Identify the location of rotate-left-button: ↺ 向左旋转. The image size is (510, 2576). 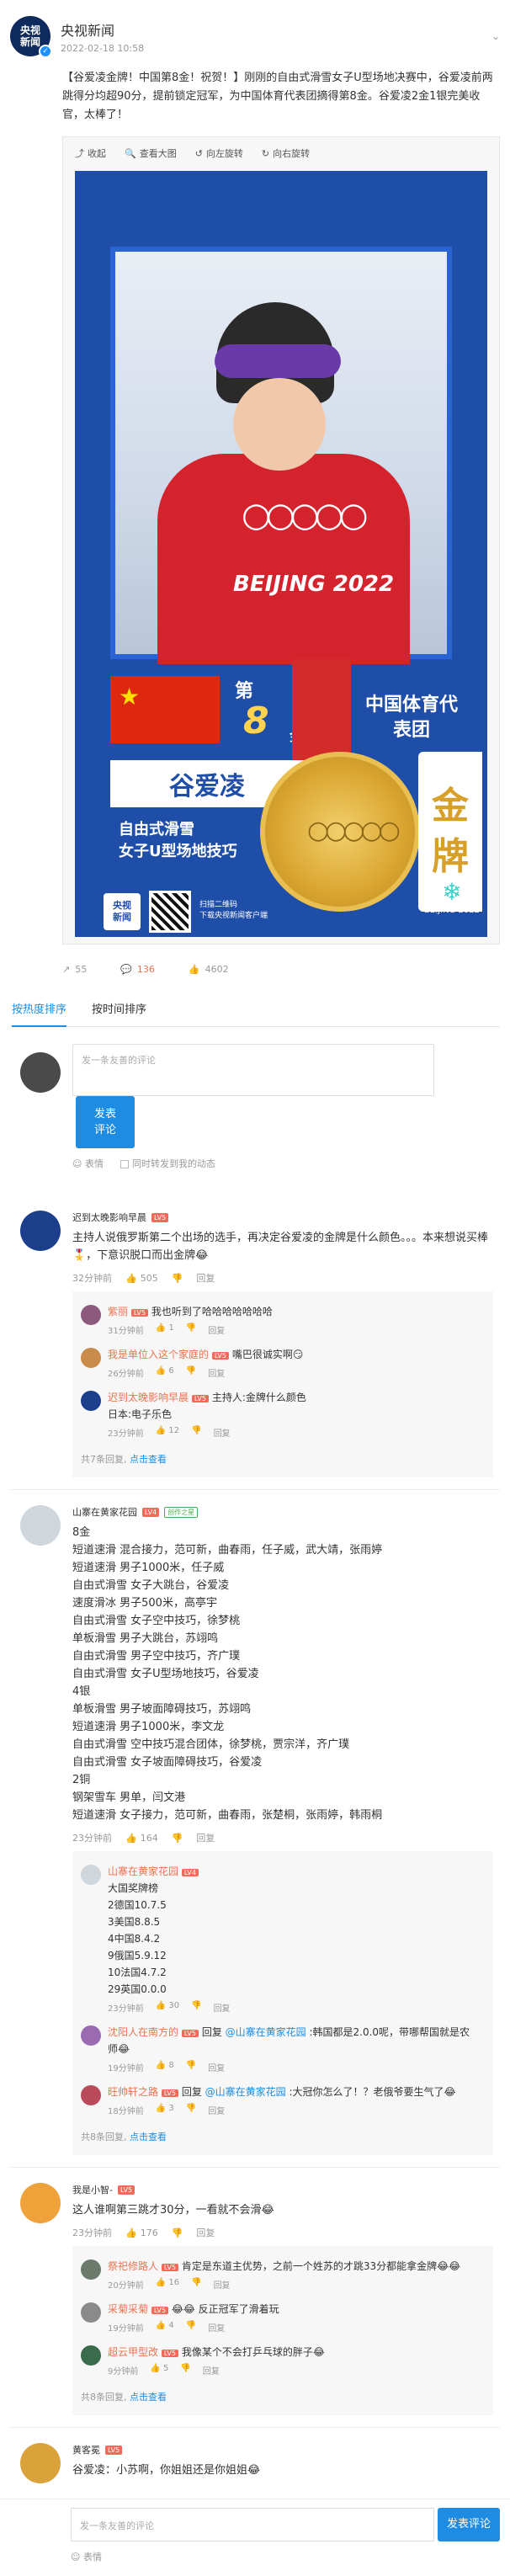
(219, 153).